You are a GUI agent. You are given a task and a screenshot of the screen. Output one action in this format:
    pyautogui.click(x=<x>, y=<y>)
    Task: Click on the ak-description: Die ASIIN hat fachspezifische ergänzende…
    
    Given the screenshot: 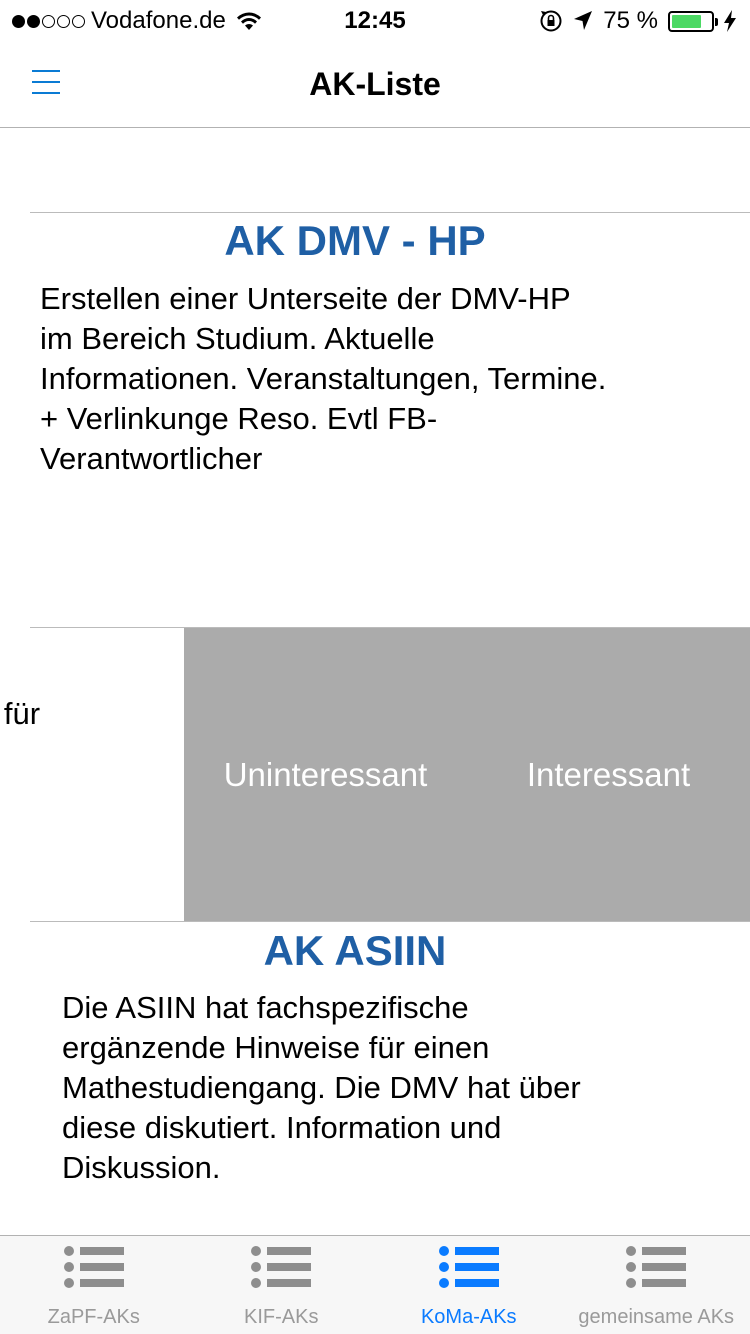 What is the action you would take?
    pyautogui.click(x=321, y=1087)
    